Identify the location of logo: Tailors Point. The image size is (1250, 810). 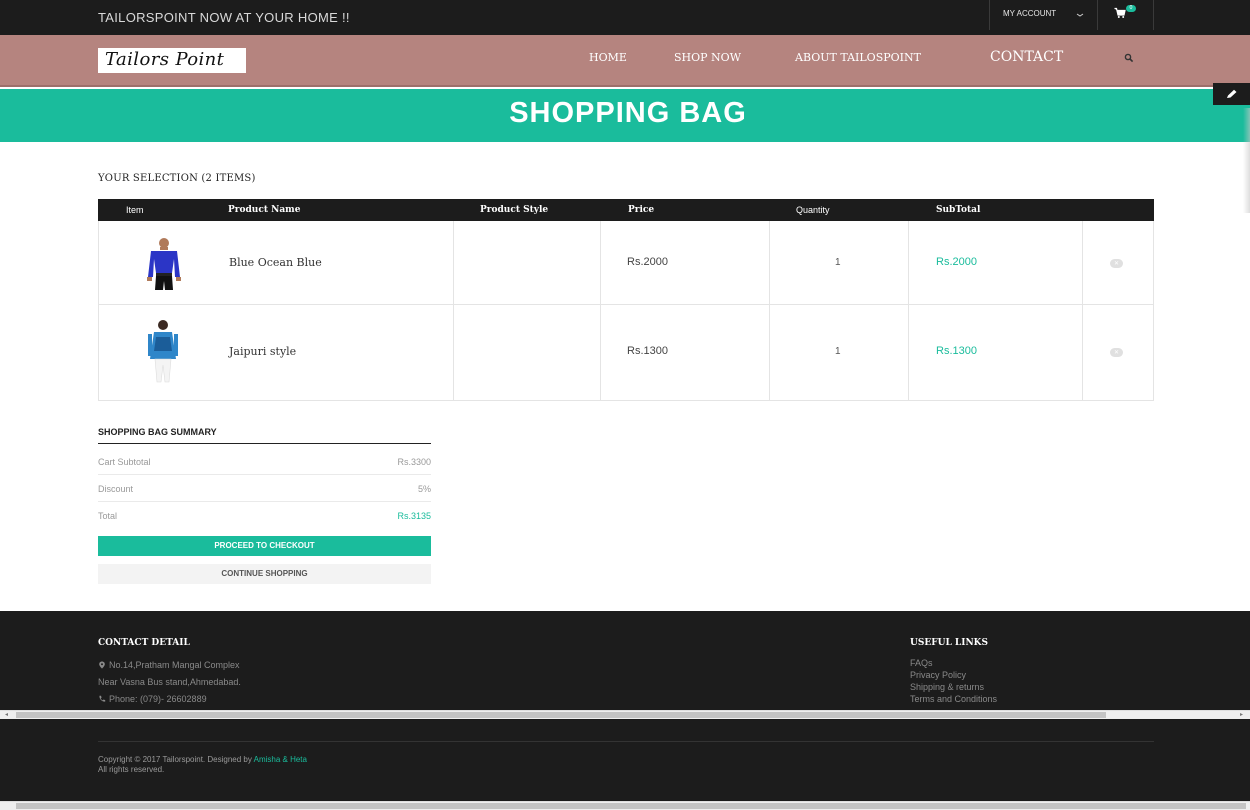
(172, 60).